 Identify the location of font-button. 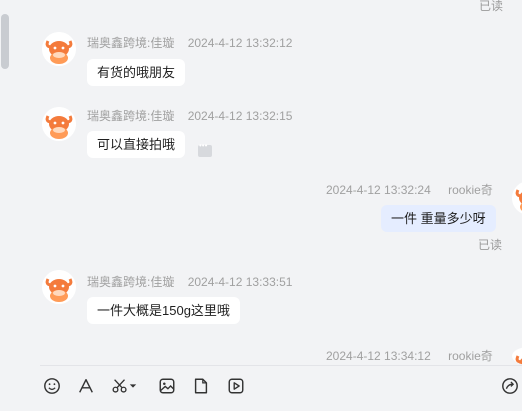
(86, 386).